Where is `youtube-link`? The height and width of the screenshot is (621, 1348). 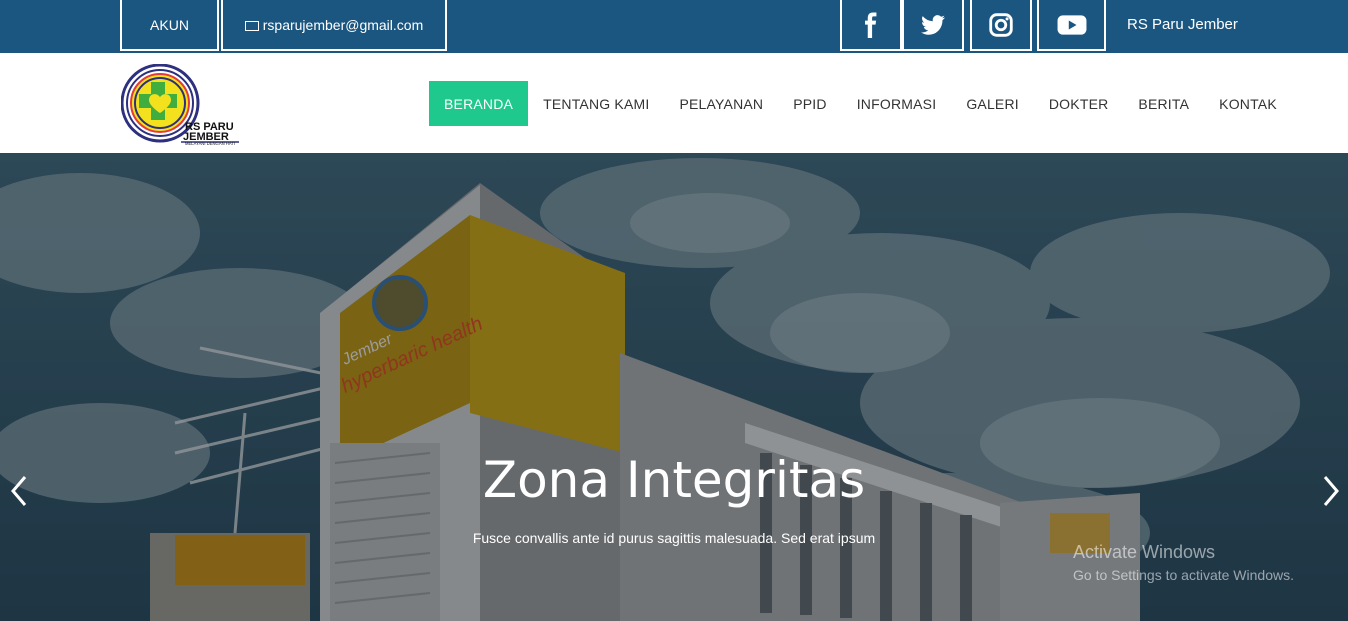 youtube-link is located at coordinates (1071, 25).